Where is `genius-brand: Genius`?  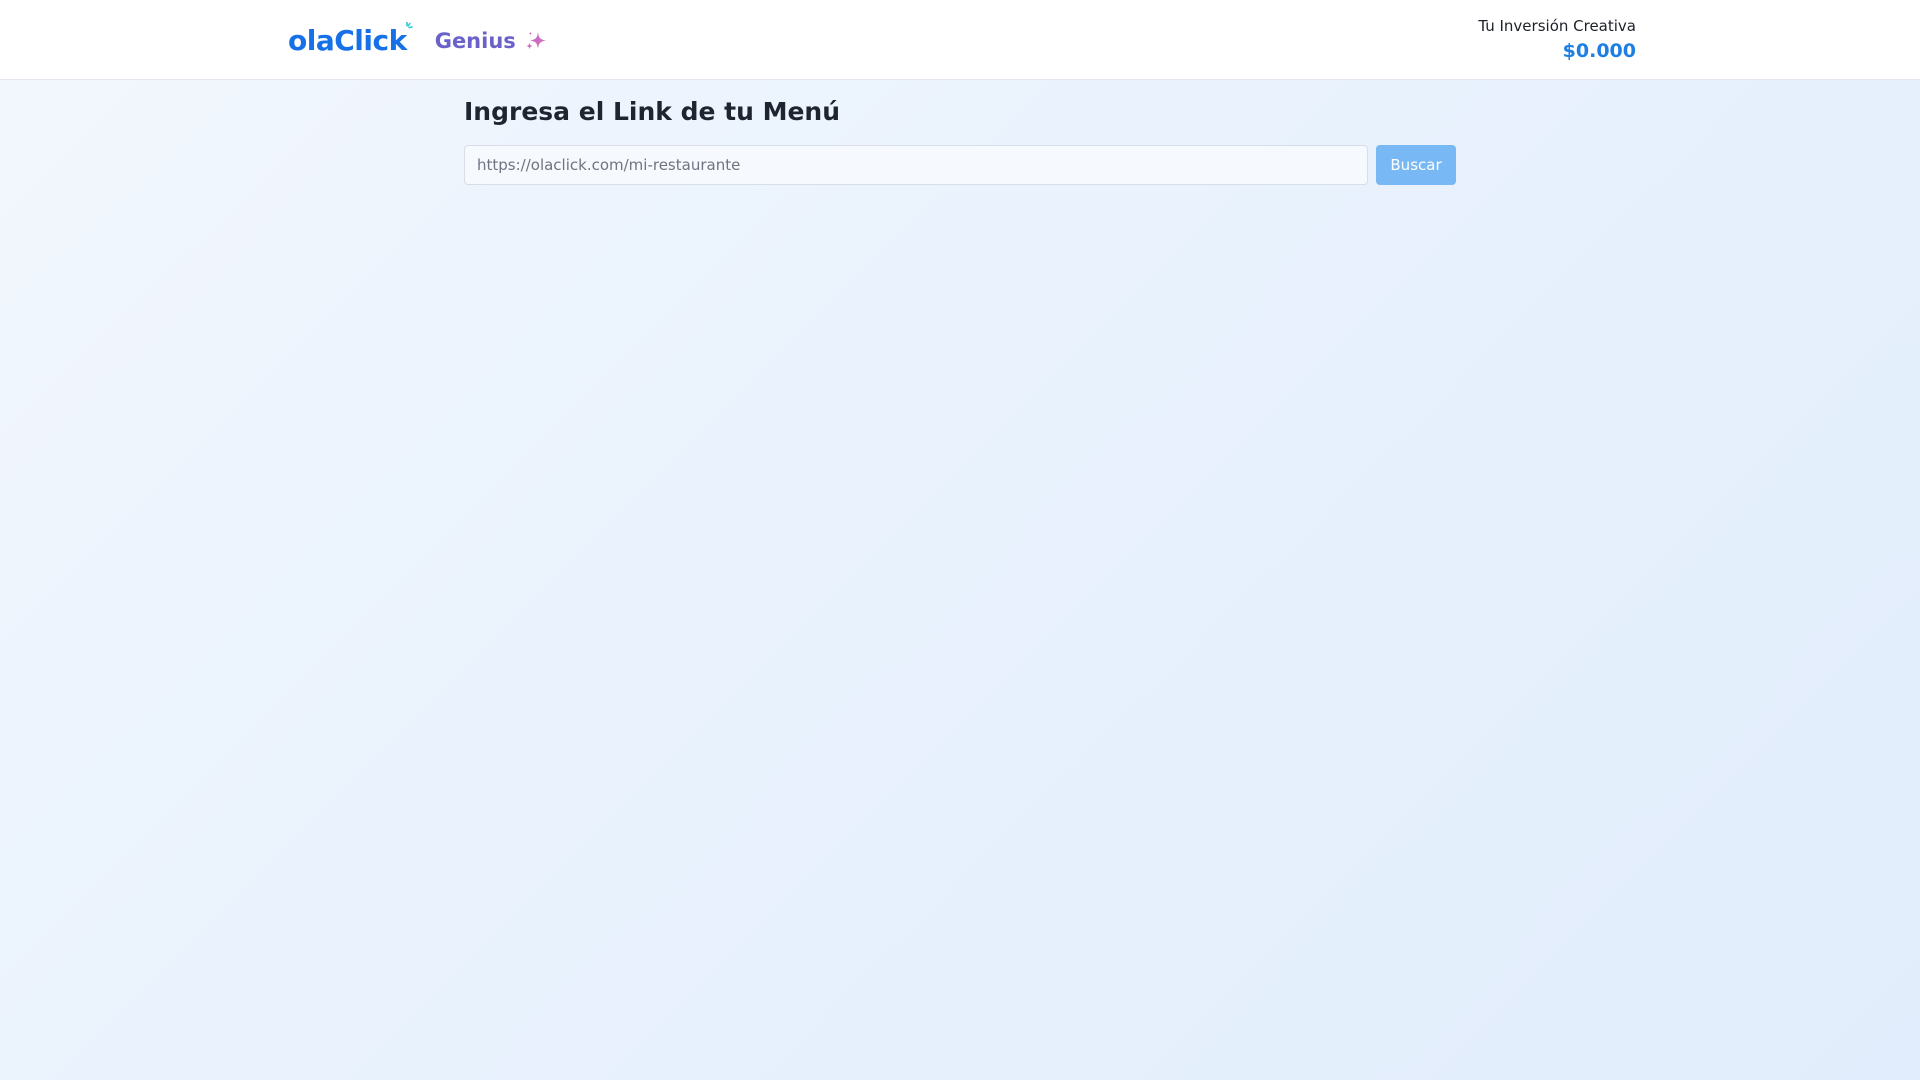 genius-brand: Genius is located at coordinates (491, 41).